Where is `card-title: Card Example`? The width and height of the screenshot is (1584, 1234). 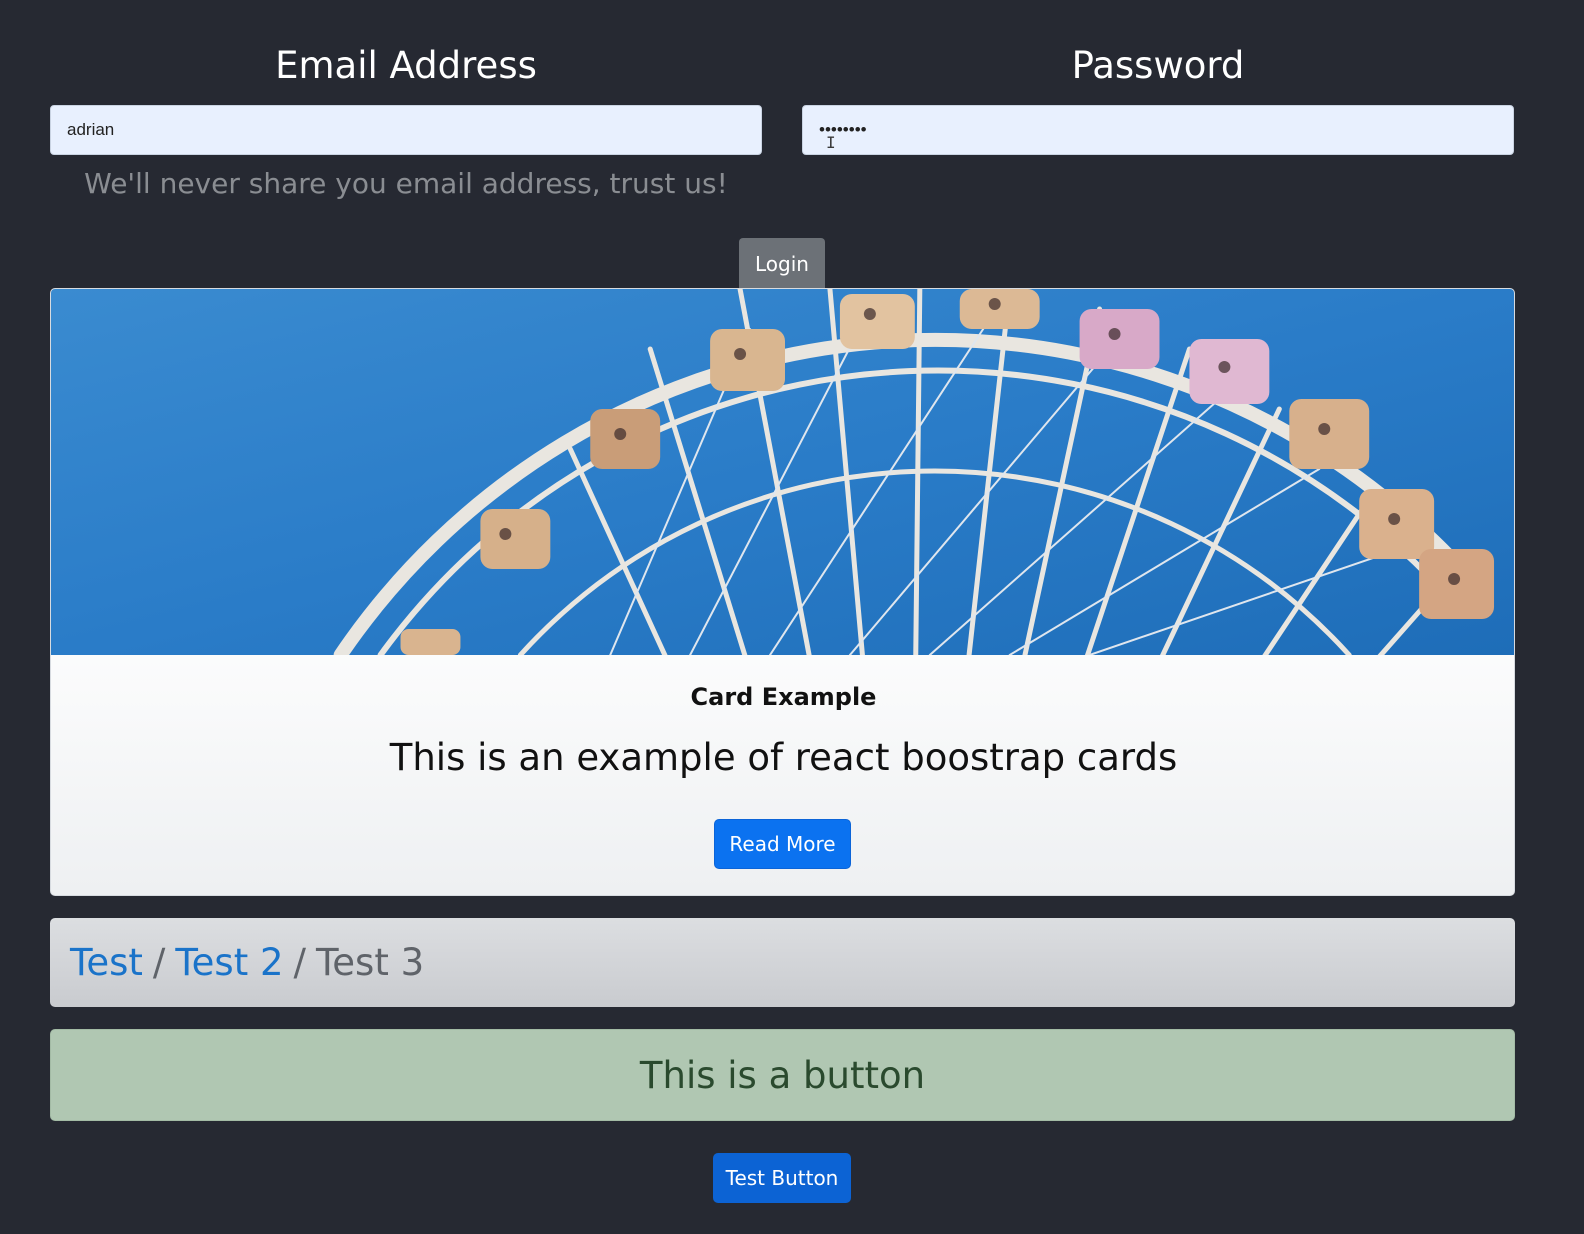 card-title: Card Example is located at coordinates (783, 697).